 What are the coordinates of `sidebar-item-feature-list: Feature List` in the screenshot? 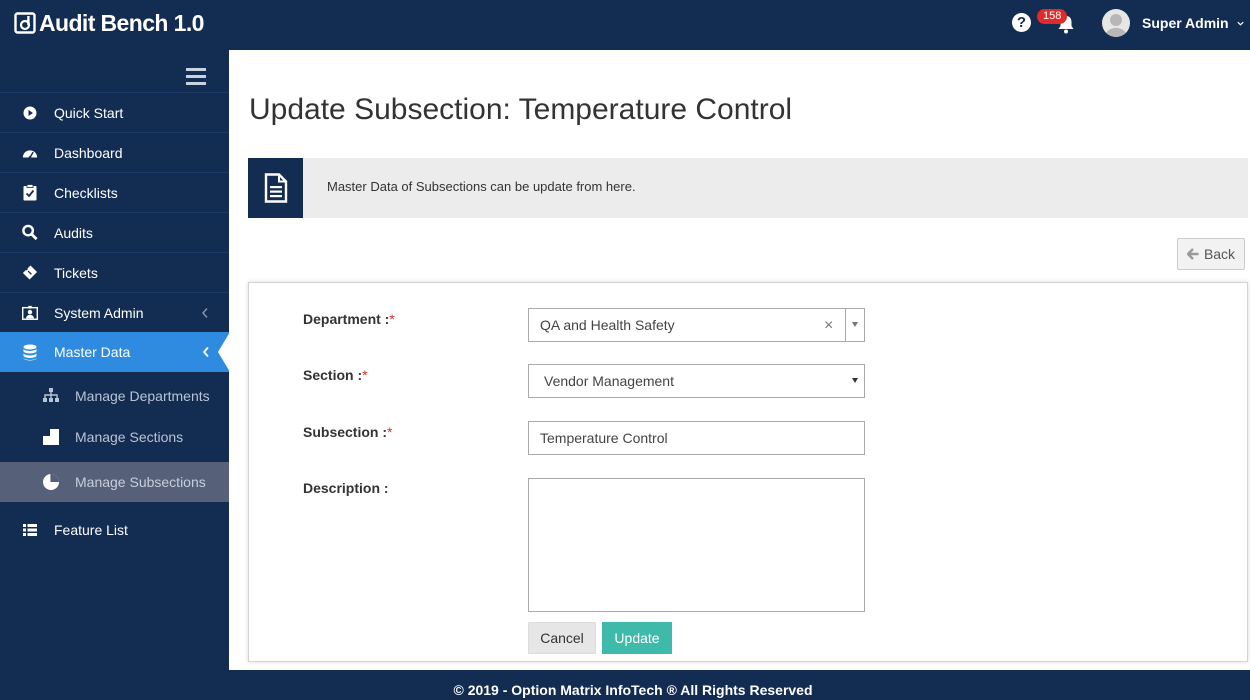 It's located at (114, 530).